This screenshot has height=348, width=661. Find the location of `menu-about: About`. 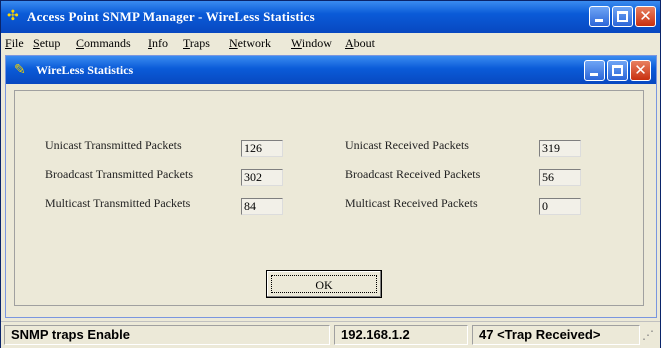

menu-about: About is located at coordinates (360, 43).